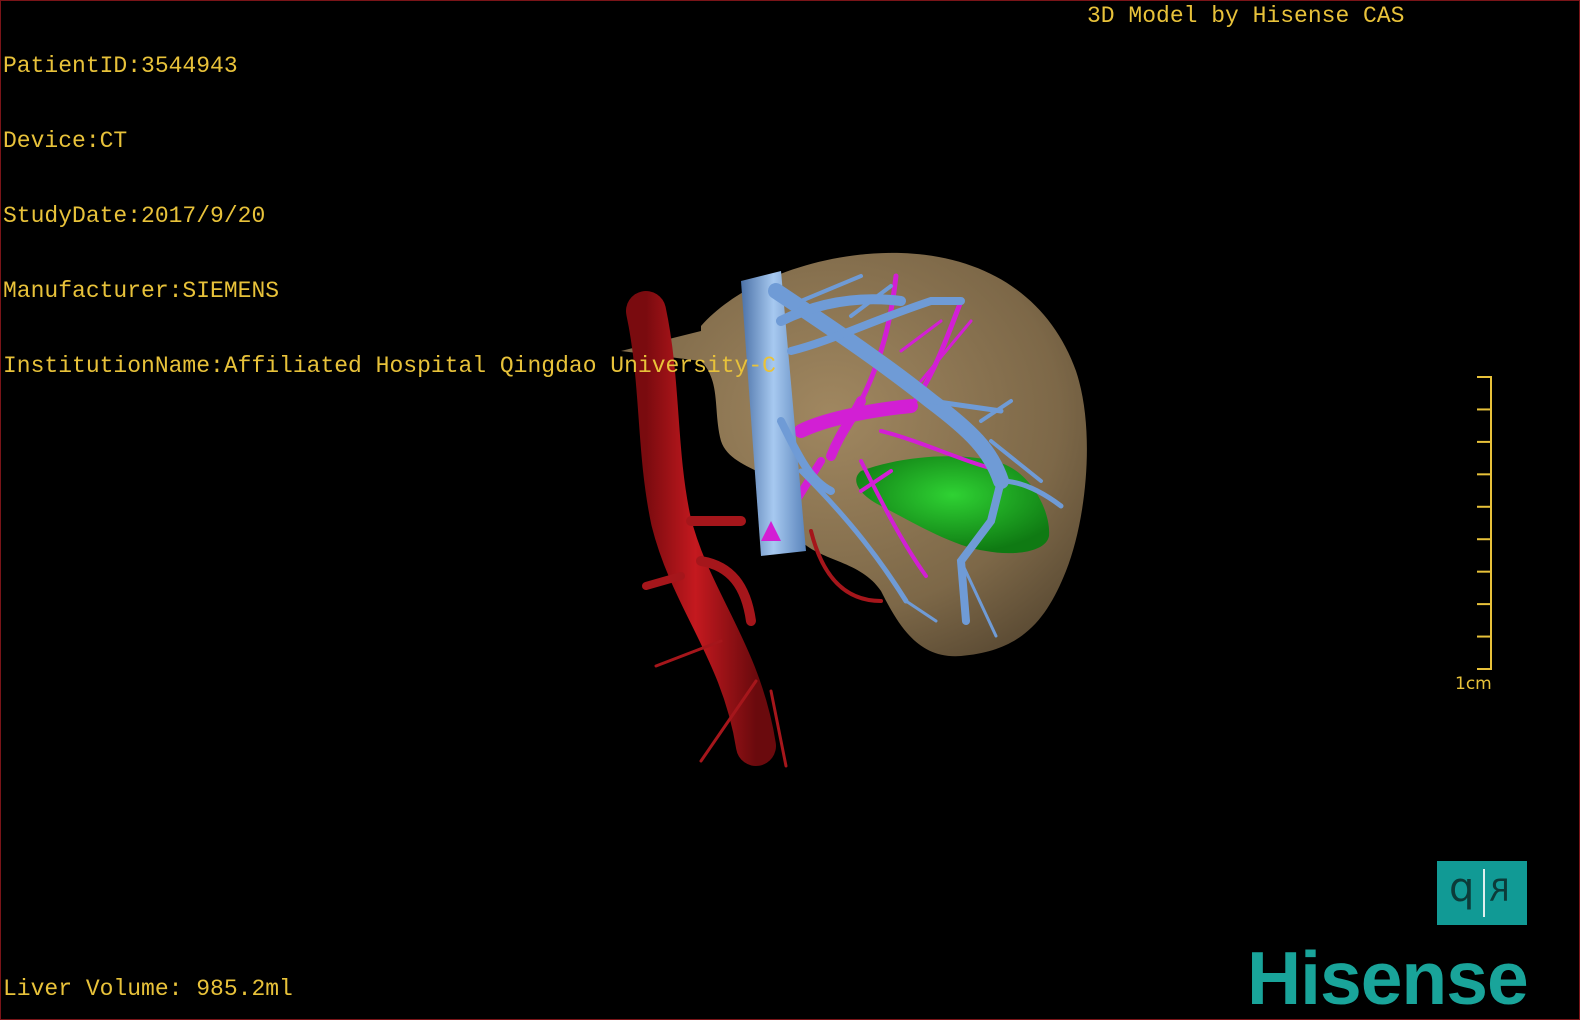 The height and width of the screenshot is (1020, 1580). What do you see at coordinates (1499, 891) in the screenshot?
I see `orientation-right-glyph: R` at bounding box center [1499, 891].